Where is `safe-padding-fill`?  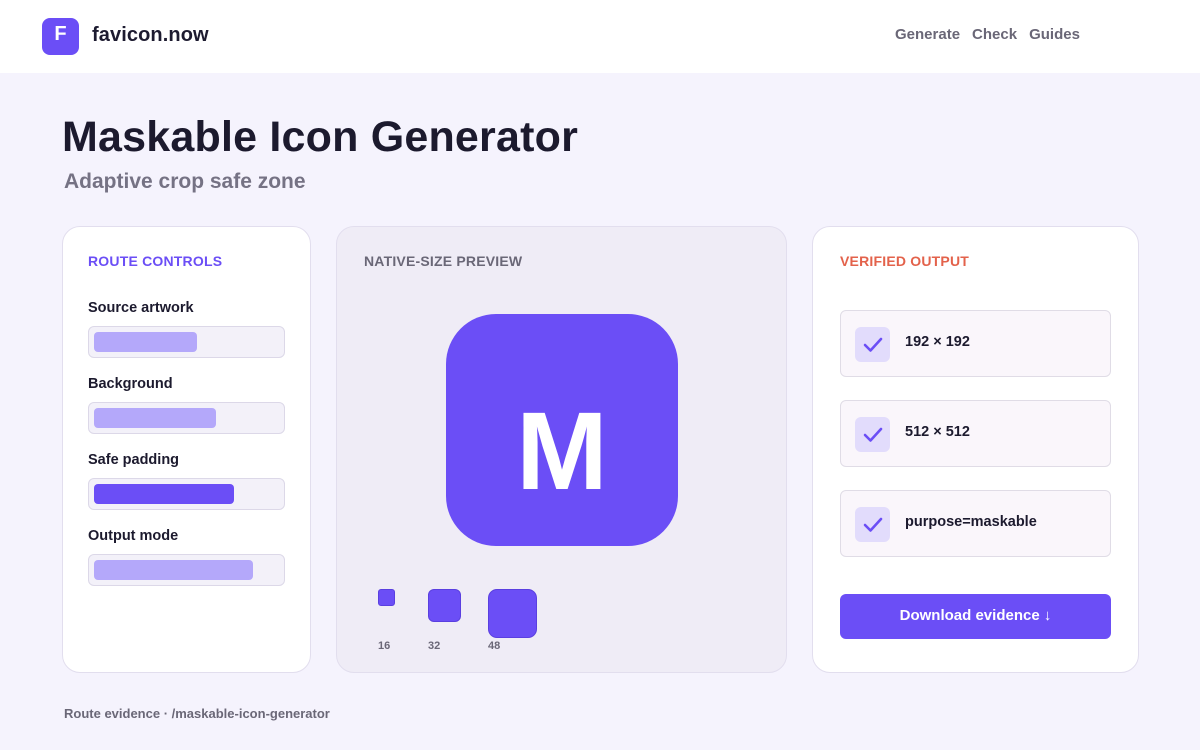
safe-padding-fill is located at coordinates (164, 494).